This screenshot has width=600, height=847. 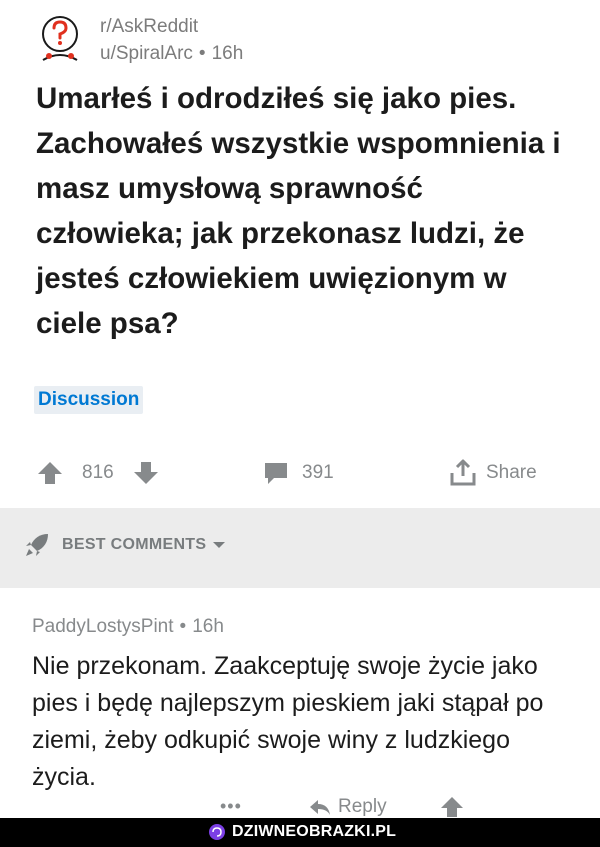 What do you see at coordinates (320, 807) in the screenshot?
I see `reply-arrow-icon` at bounding box center [320, 807].